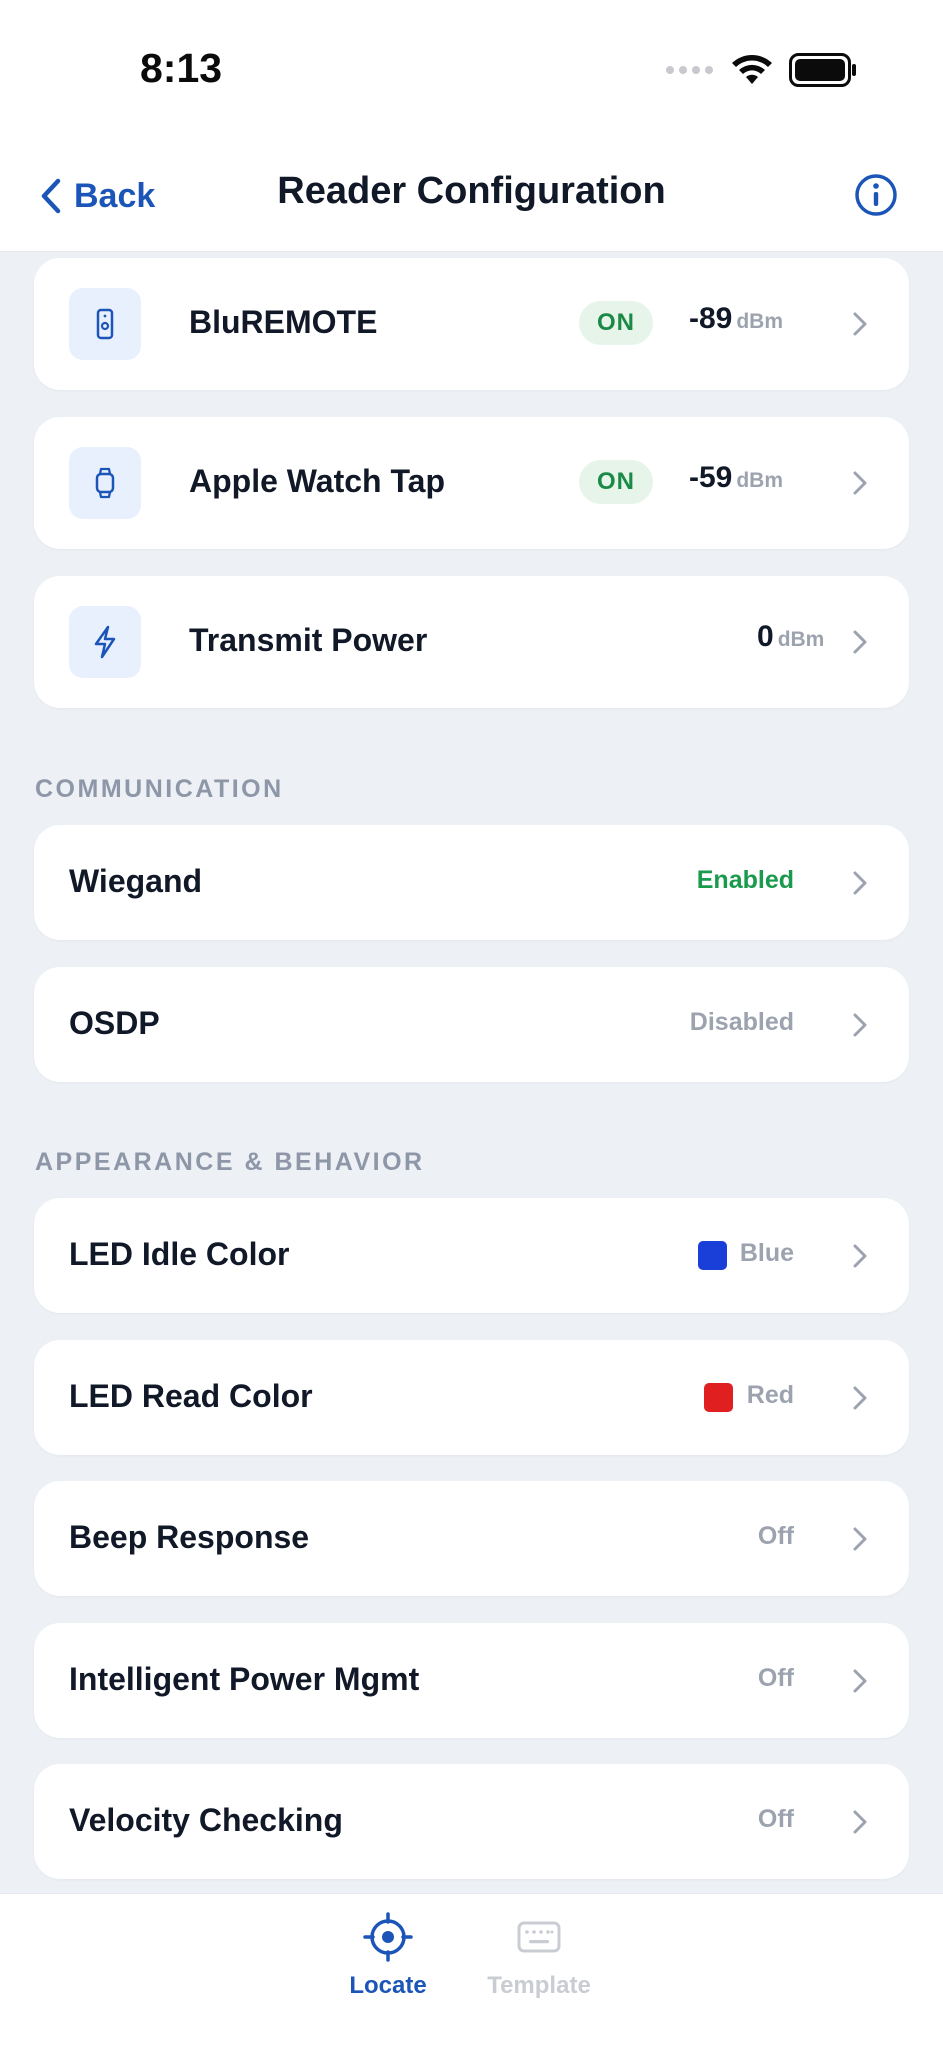 The width and height of the screenshot is (943, 2048). What do you see at coordinates (745, 880) in the screenshot?
I see `row-value: Enabled` at bounding box center [745, 880].